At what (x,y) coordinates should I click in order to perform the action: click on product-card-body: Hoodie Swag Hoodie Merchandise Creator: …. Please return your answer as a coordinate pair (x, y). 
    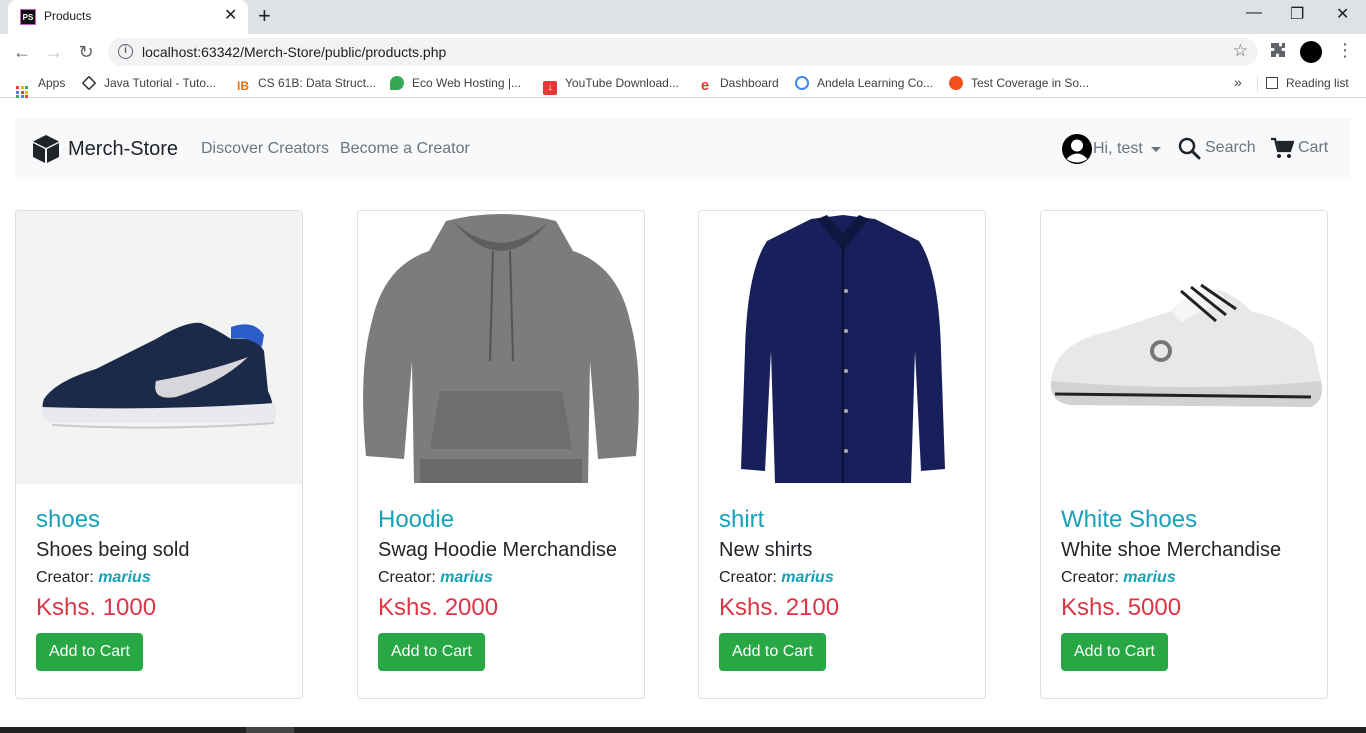
    Looking at the image, I should click on (503, 587).